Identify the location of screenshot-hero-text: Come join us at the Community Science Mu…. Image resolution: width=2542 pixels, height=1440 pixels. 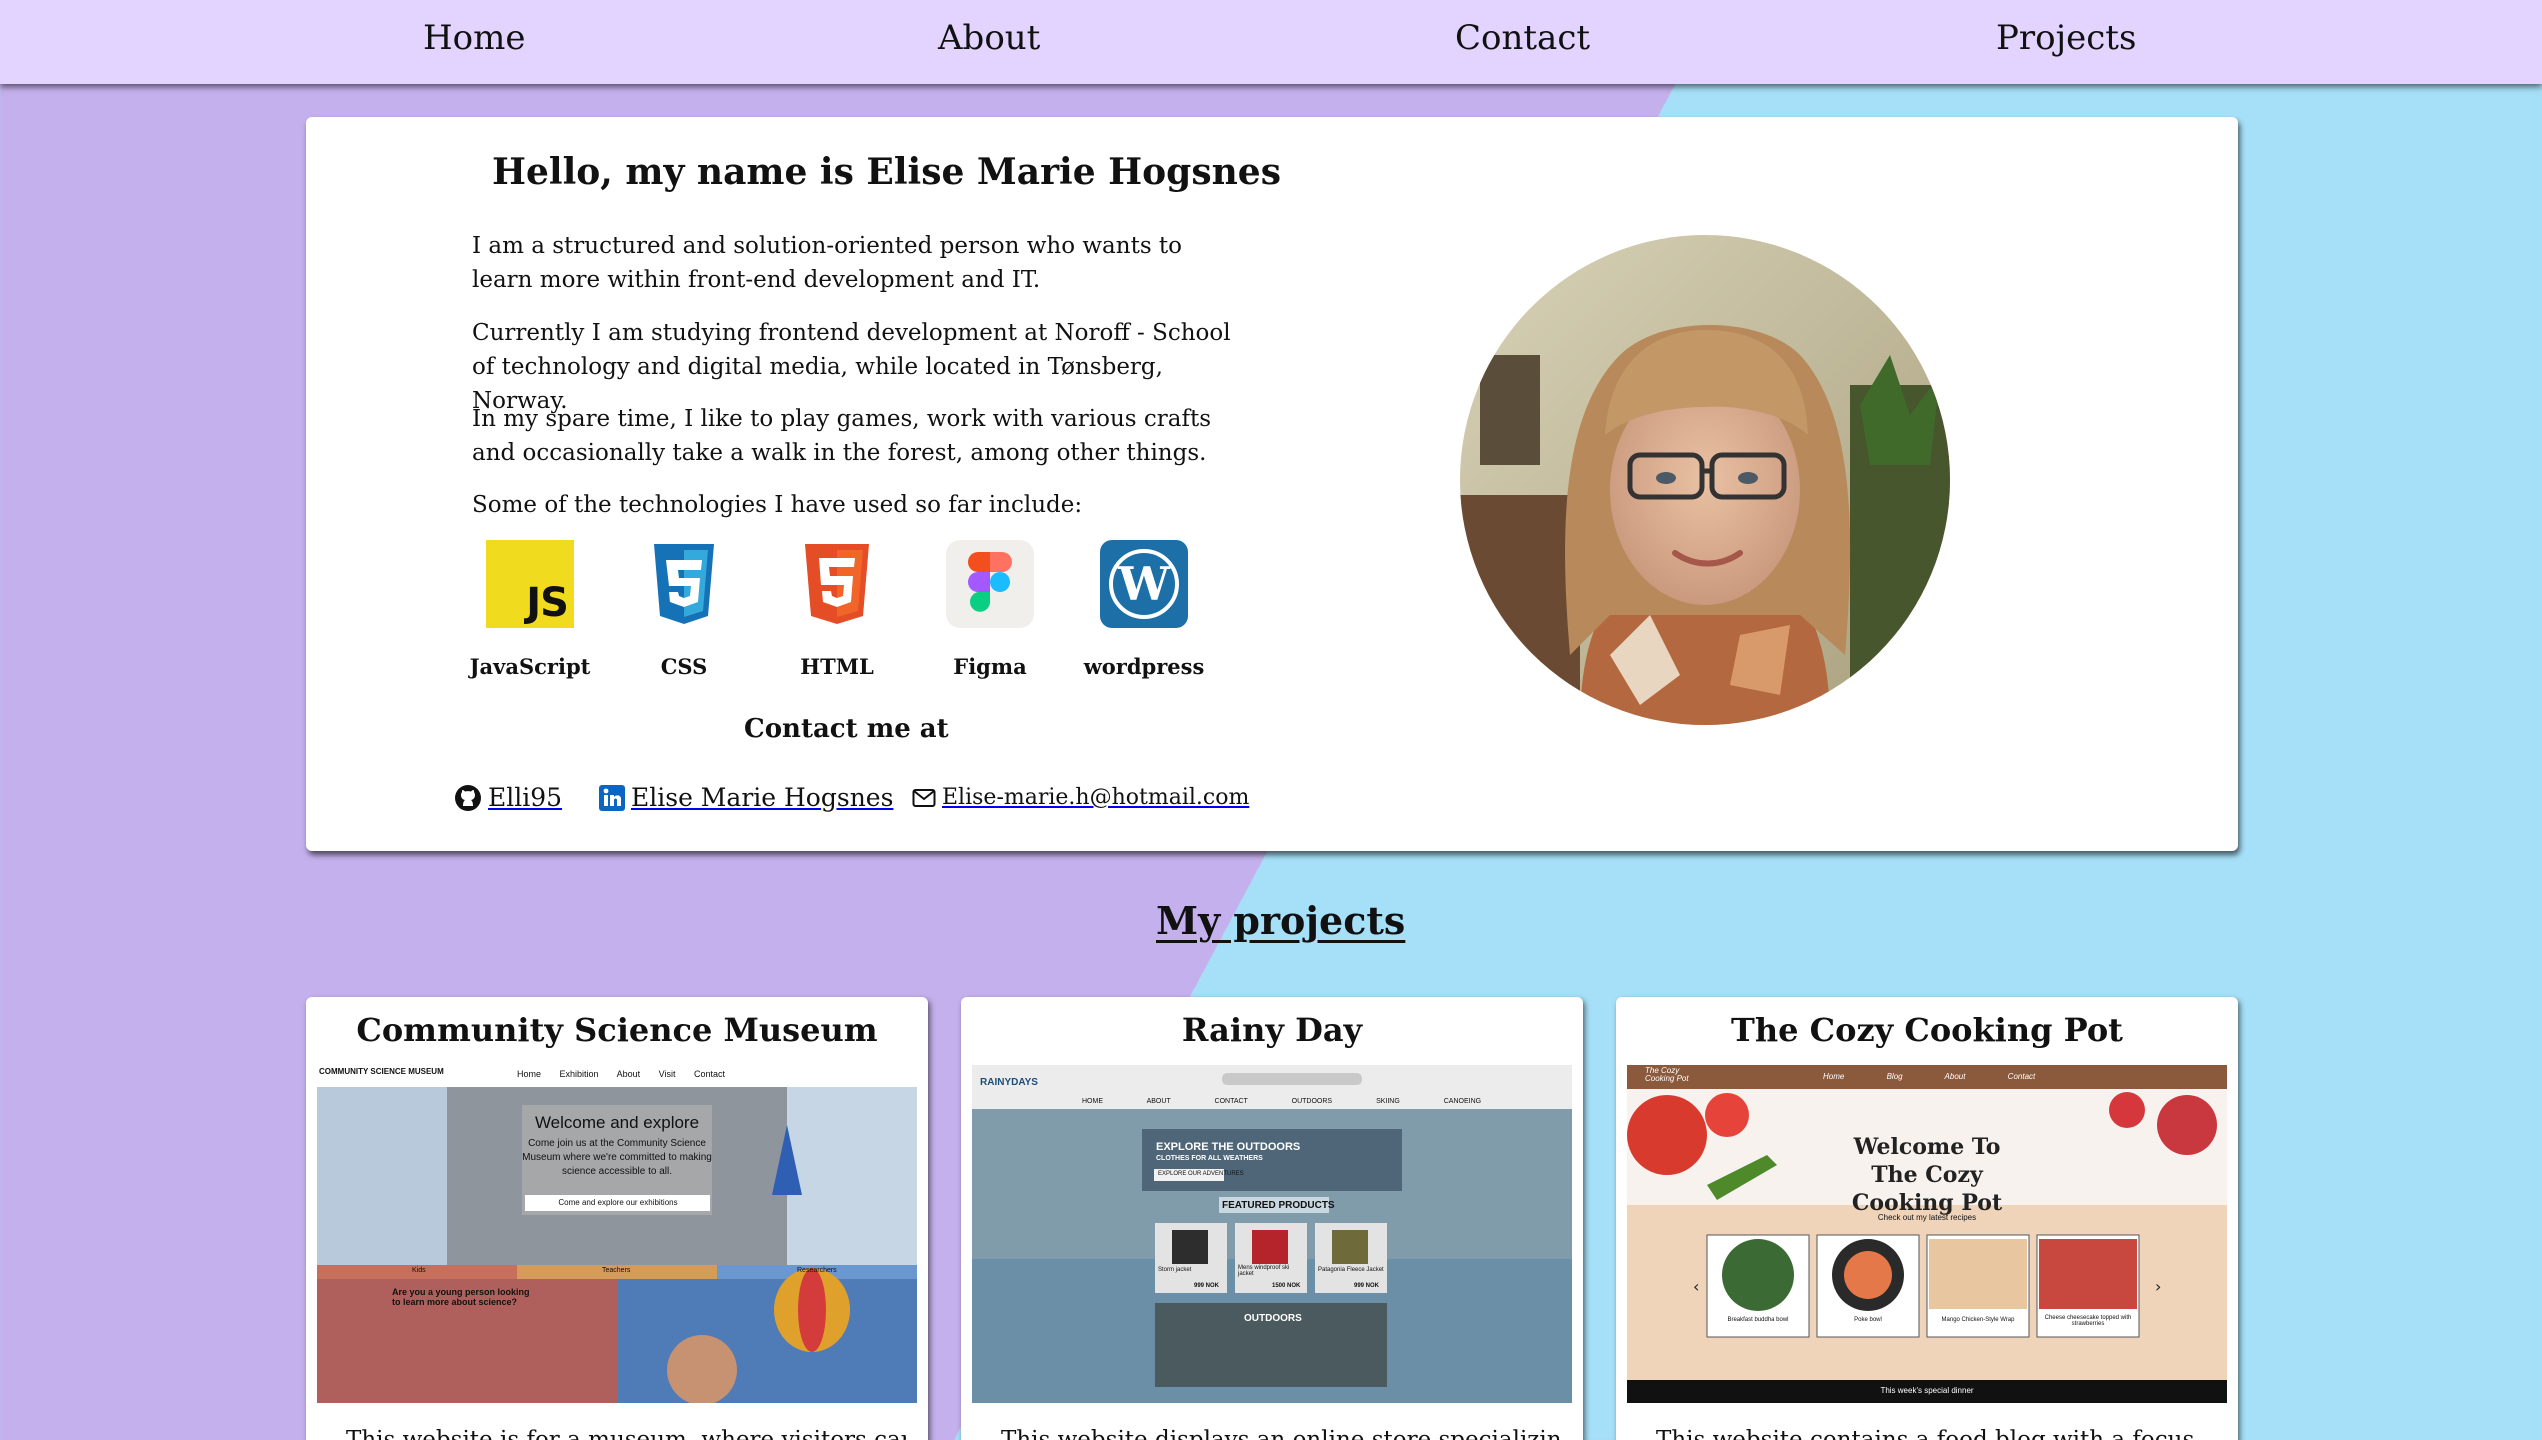
(617, 1157).